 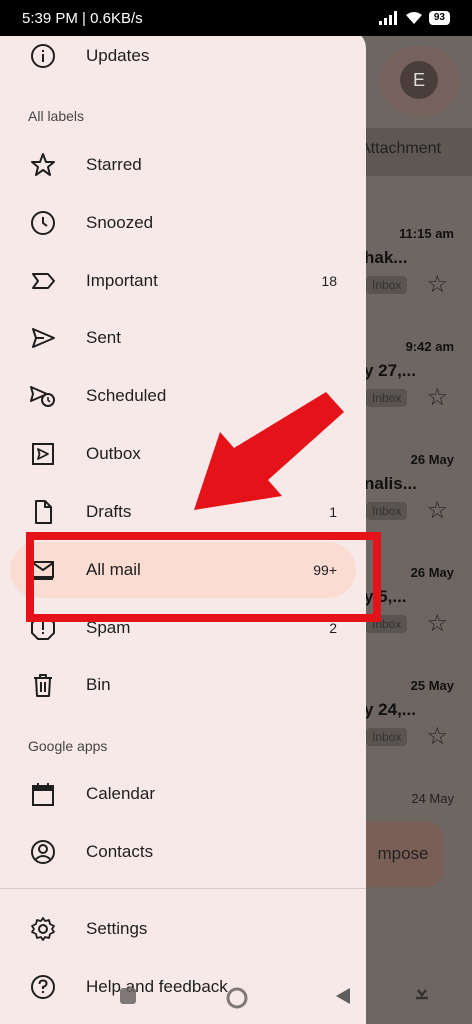 I want to click on drawer-item-sent: Sent, so click(x=183, y=338).